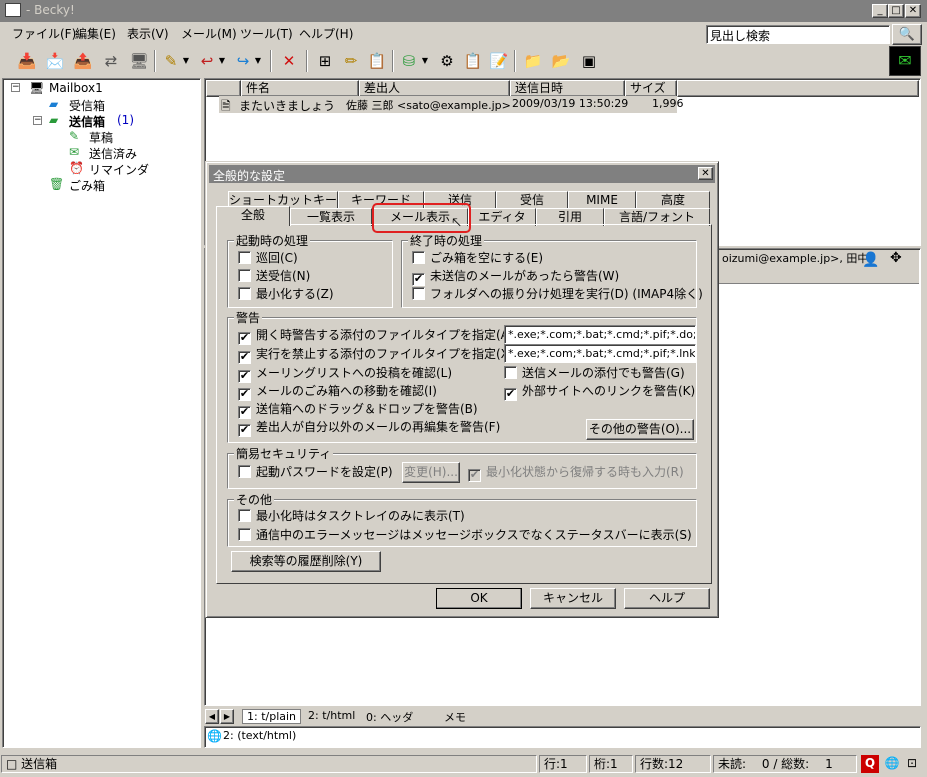 The image size is (927, 777). I want to click on receive-icon: 📩, so click(55, 61).